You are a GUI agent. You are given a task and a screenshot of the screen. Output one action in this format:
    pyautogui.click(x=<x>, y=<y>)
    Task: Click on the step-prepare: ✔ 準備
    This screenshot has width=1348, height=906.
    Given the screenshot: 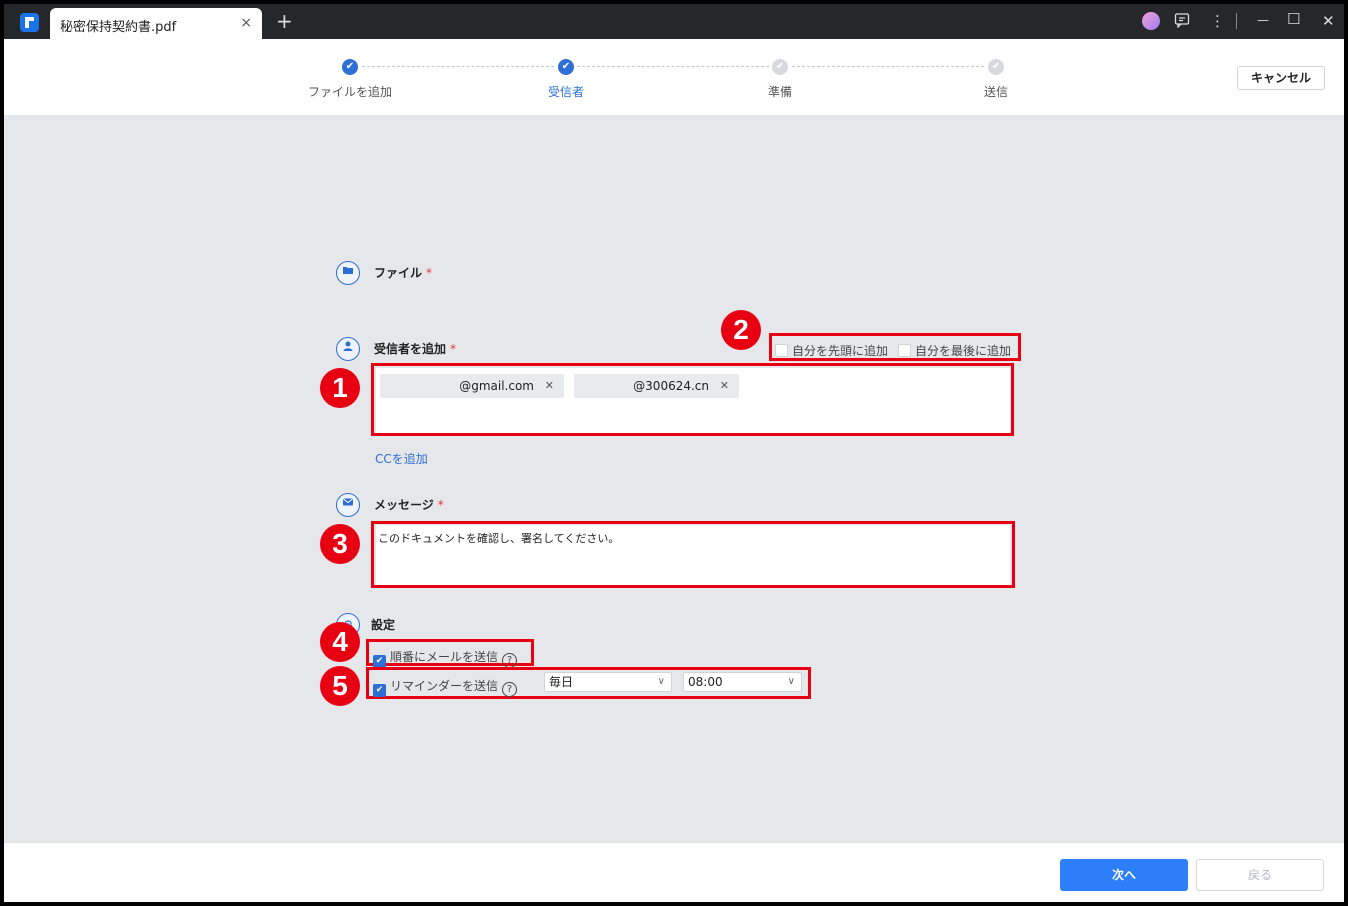 What is the action you would take?
    pyautogui.click(x=780, y=77)
    